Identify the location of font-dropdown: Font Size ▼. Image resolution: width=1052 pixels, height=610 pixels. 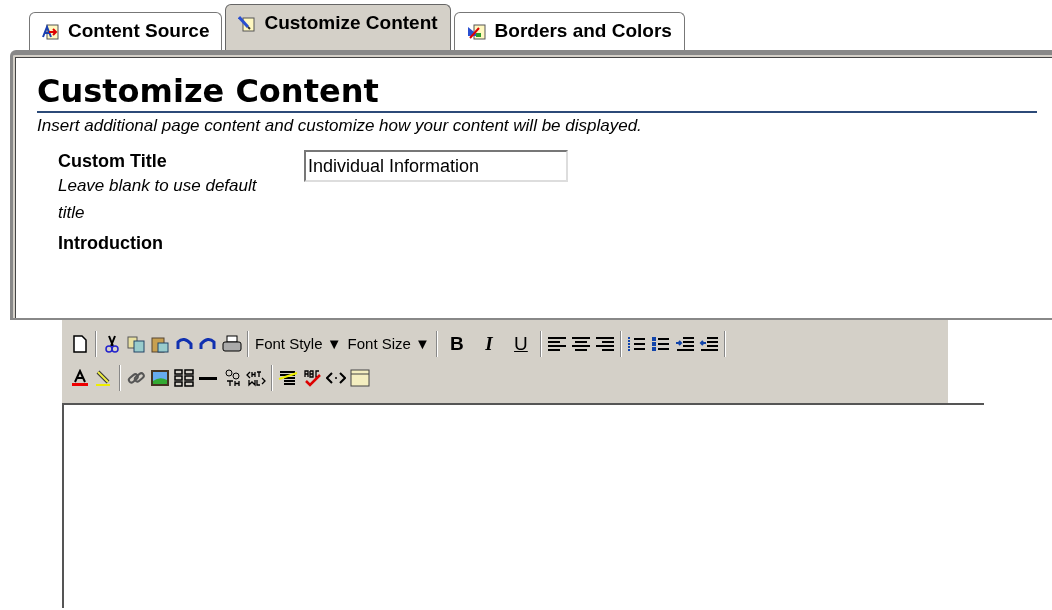
(388, 344).